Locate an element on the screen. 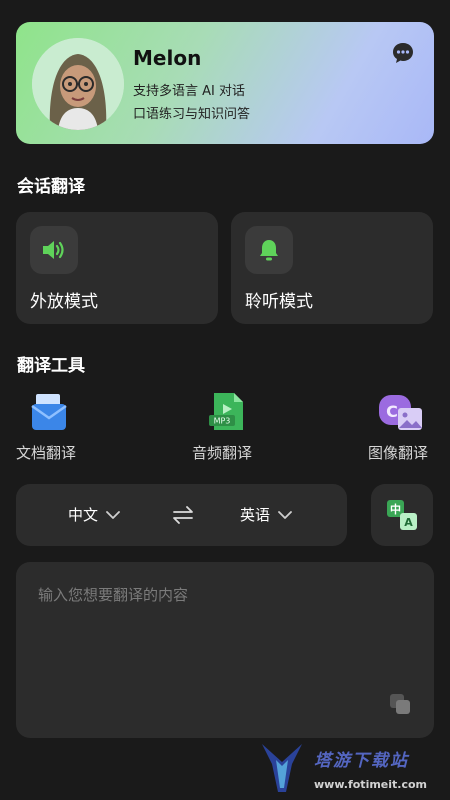  watermark-logo is located at coordinates (282, 768).